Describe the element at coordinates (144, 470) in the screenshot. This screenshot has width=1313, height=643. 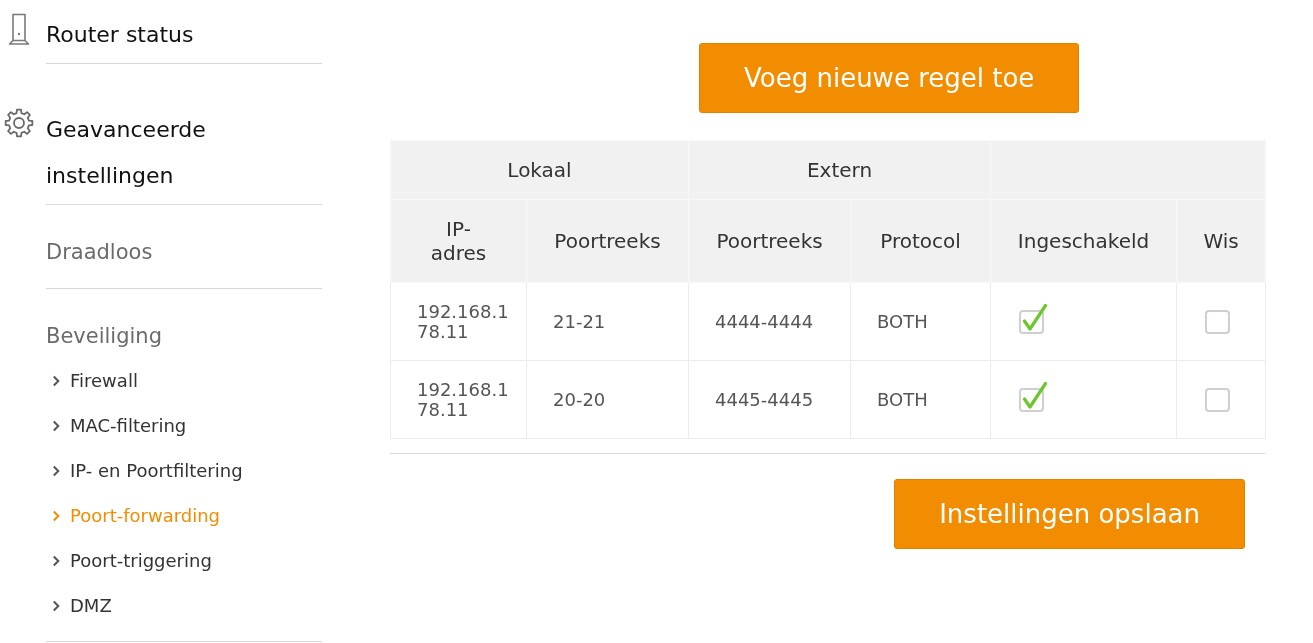
I see `submenu-item: IP- en Poortfiltering` at that location.